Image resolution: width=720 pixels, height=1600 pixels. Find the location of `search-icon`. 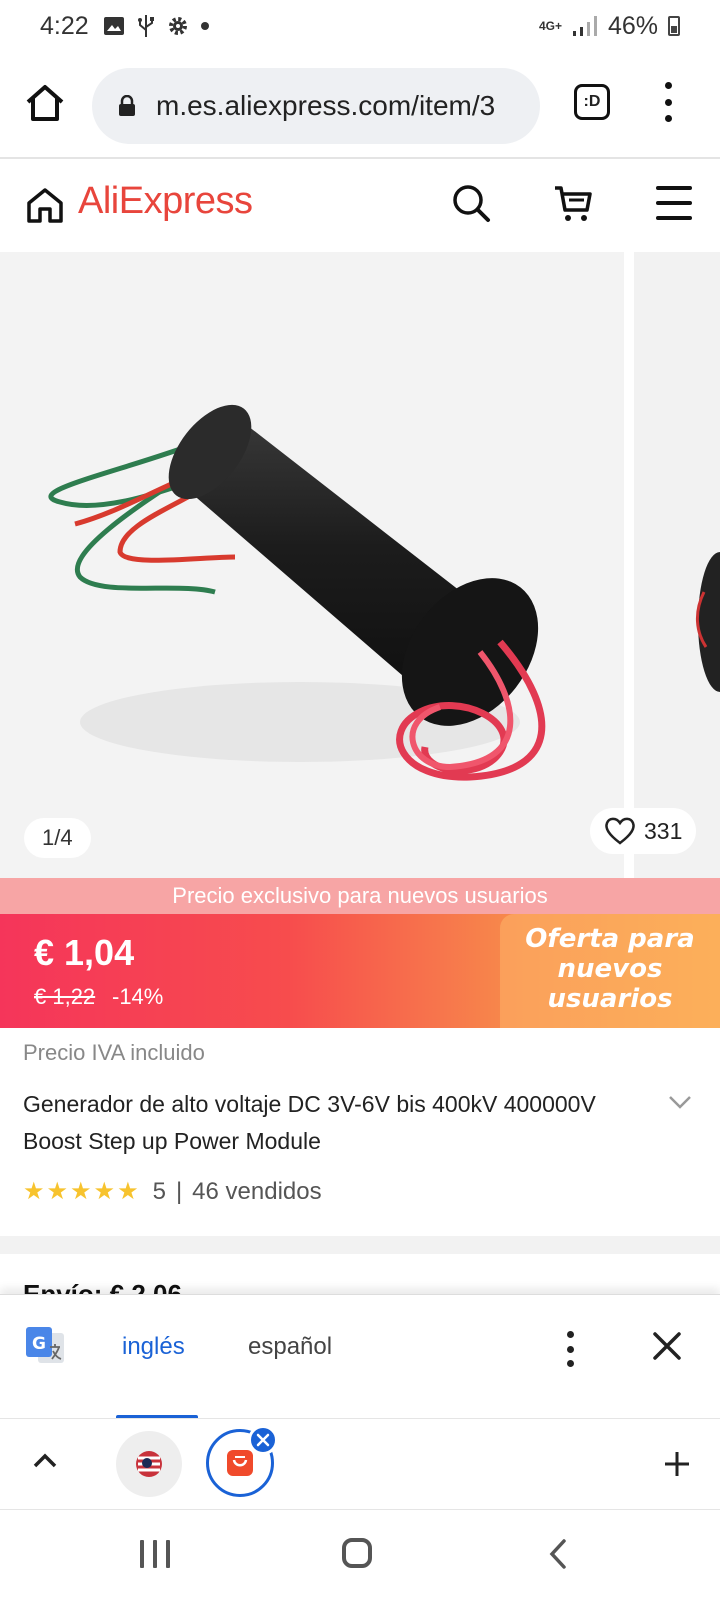

search-icon is located at coordinates (471, 203).